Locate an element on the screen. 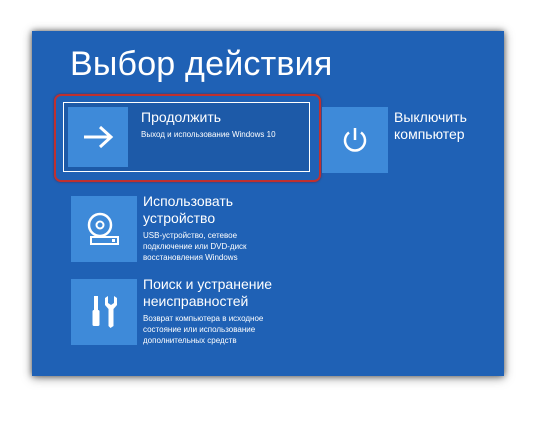 The height and width of the screenshot is (436, 538). power-off-title: Выключить компьютер is located at coordinates (430, 126).